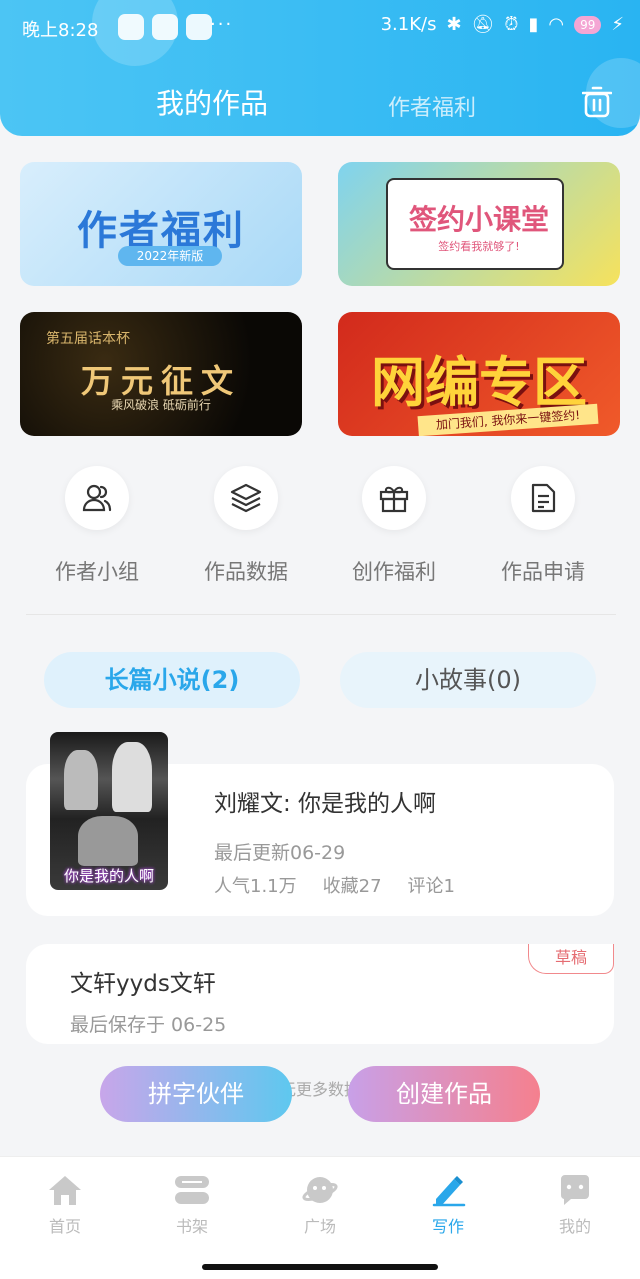 This screenshot has height=1279, width=640. I want to click on segment-short-story: 小故事(0), so click(468, 680).